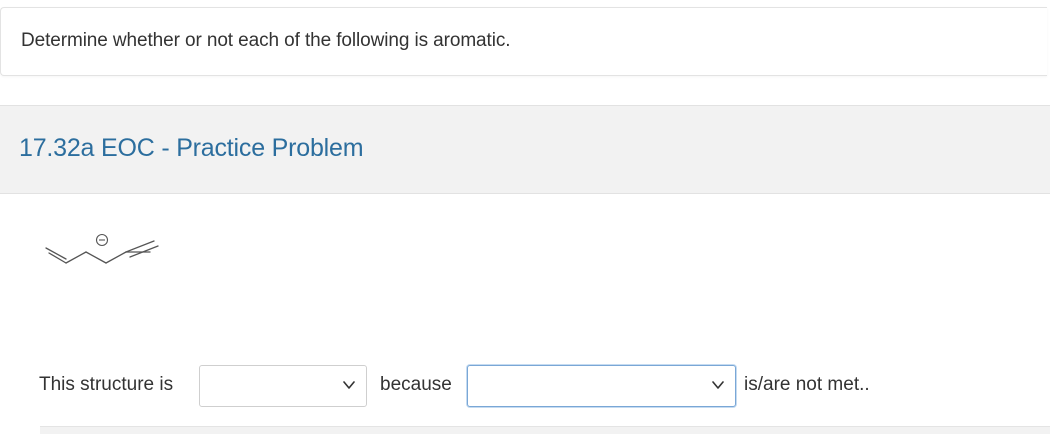  What do you see at coordinates (416, 384) in the screenshot?
I see `answer-because-label: because` at bounding box center [416, 384].